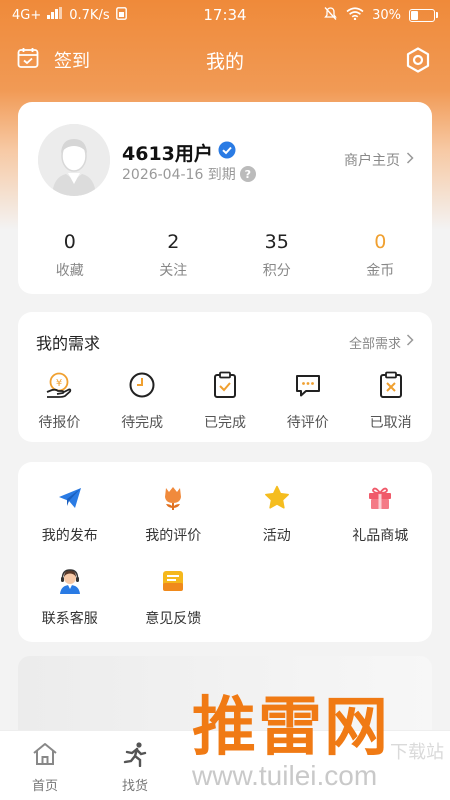 The width and height of the screenshot is (450, 800). I want to click on username: 4613用户, so click(167, 154).